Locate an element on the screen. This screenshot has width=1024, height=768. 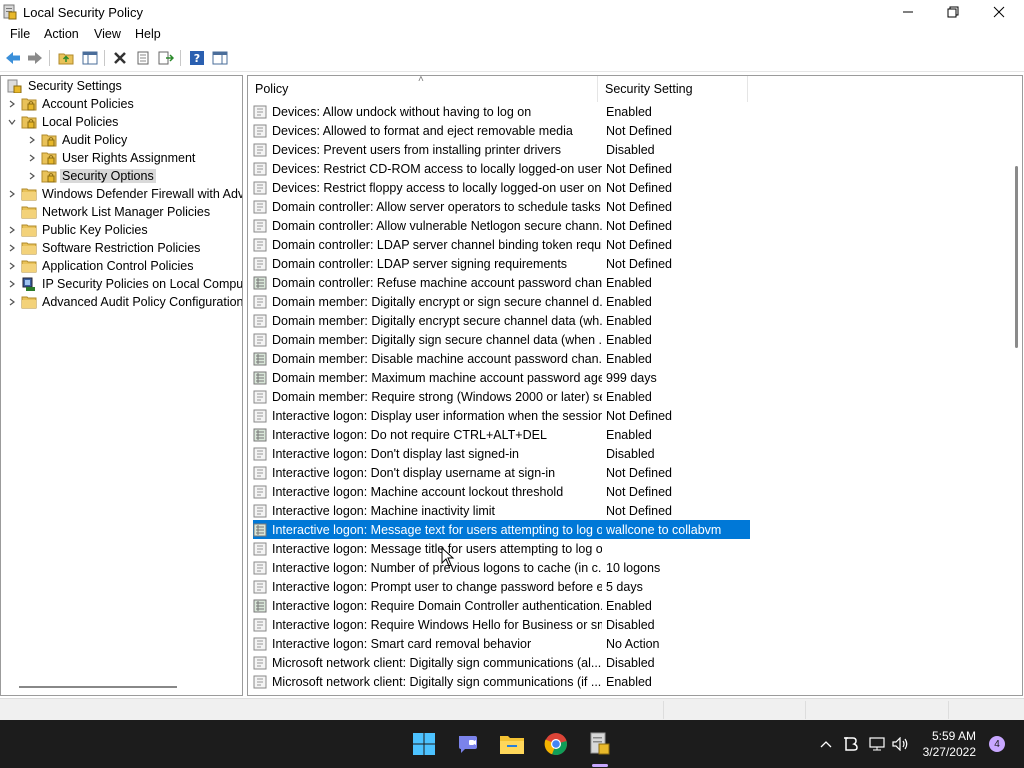
taskbar-local-security-policy is located at coordinates (600, 744).